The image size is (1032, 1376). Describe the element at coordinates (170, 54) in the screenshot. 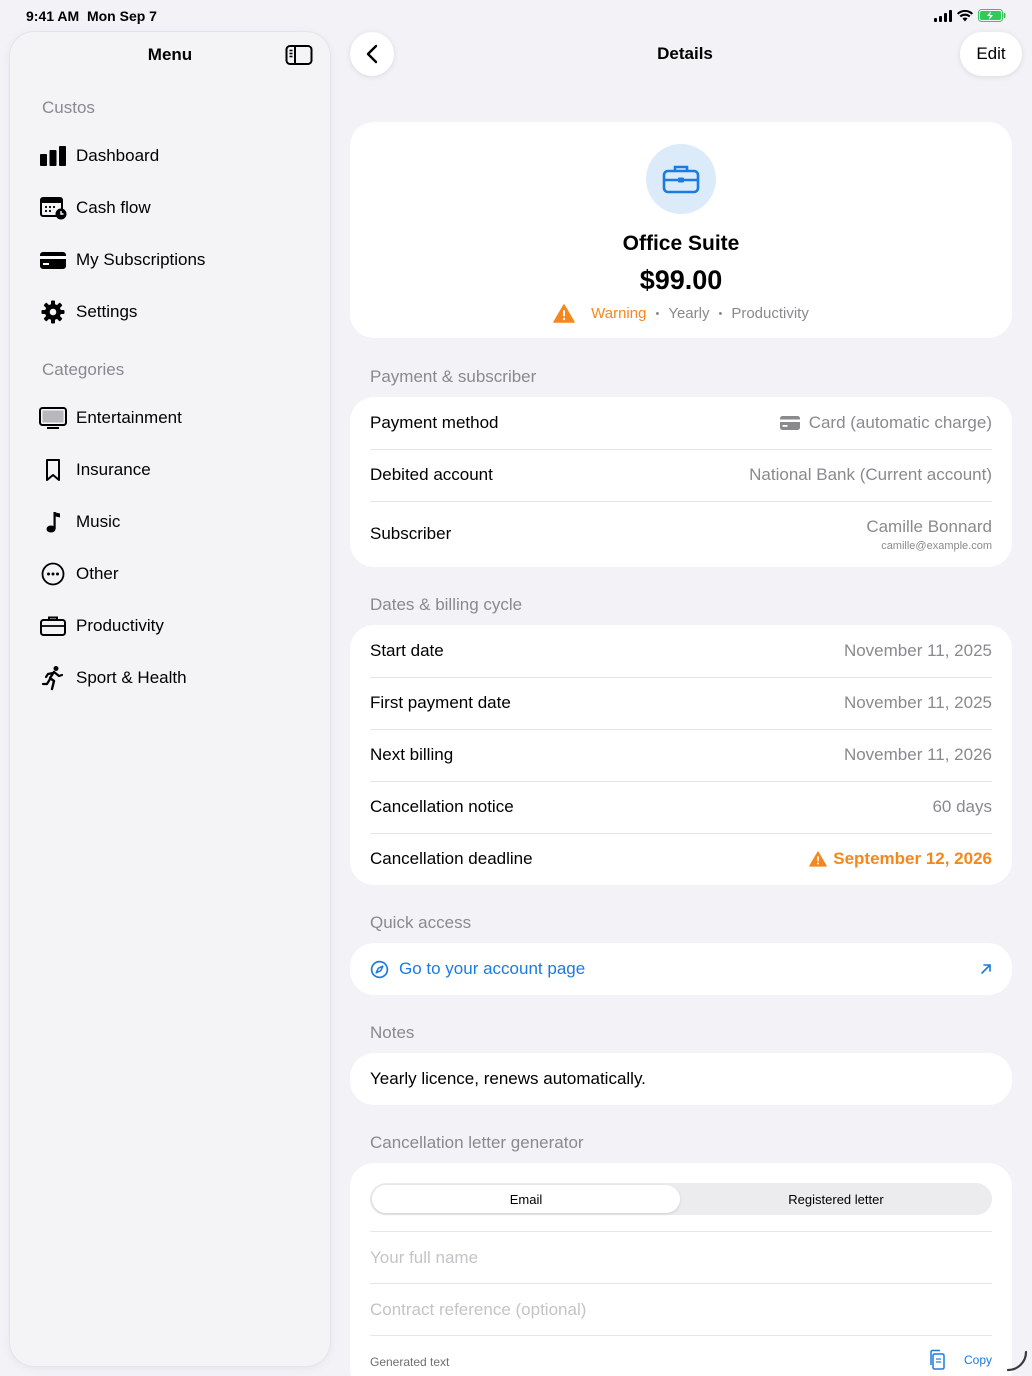

I see `sidebar-title: Menu` at that location.